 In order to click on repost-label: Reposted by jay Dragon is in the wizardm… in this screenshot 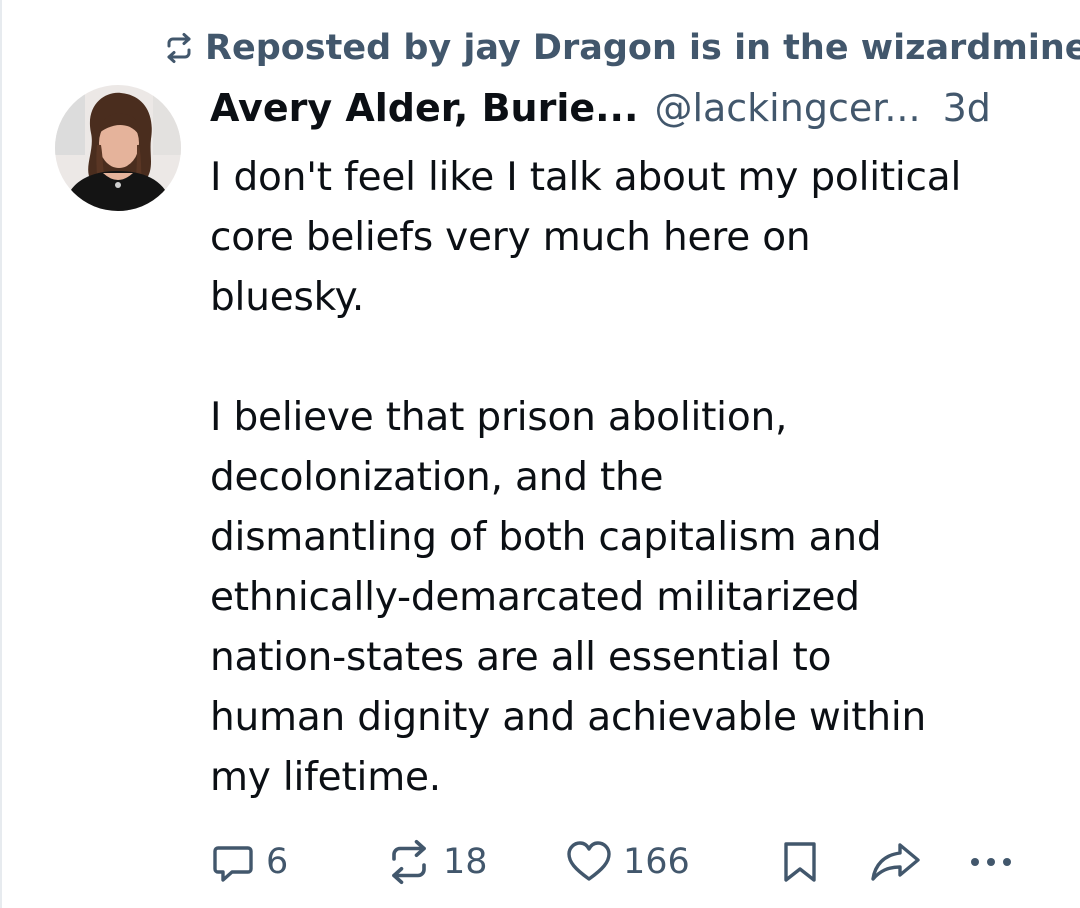, I will do `click(642, 48)`.